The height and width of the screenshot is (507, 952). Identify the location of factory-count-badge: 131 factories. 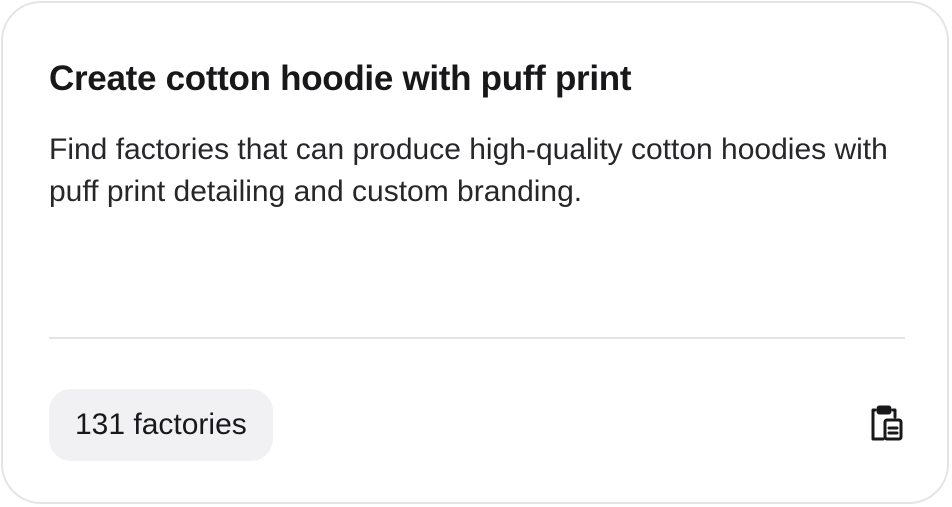
(161, 425).